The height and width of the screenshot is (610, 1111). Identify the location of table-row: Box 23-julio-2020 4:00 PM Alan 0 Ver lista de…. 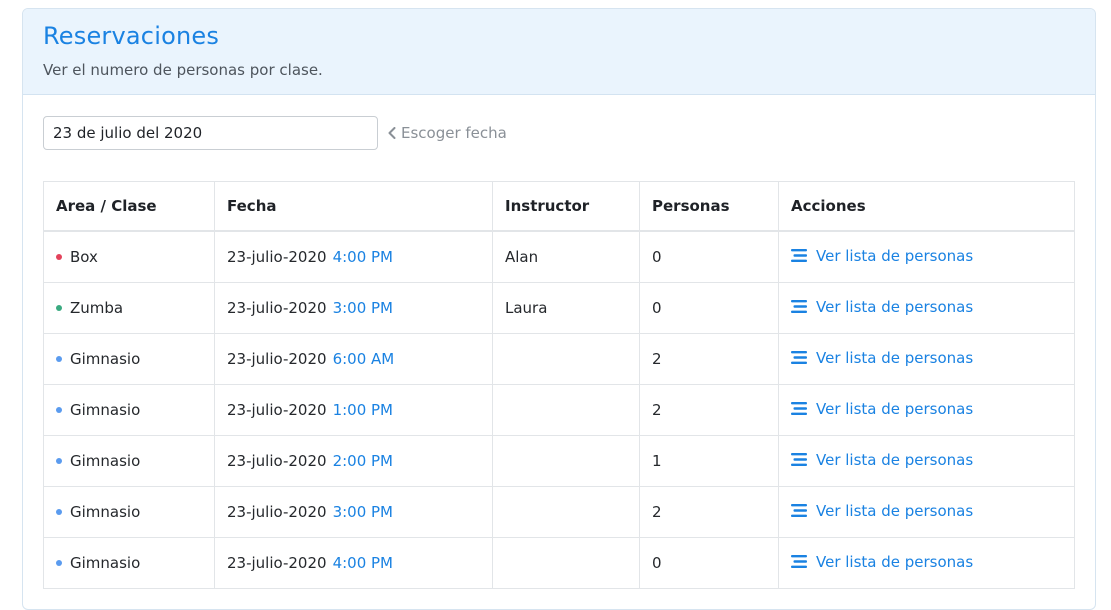
(559, 256).